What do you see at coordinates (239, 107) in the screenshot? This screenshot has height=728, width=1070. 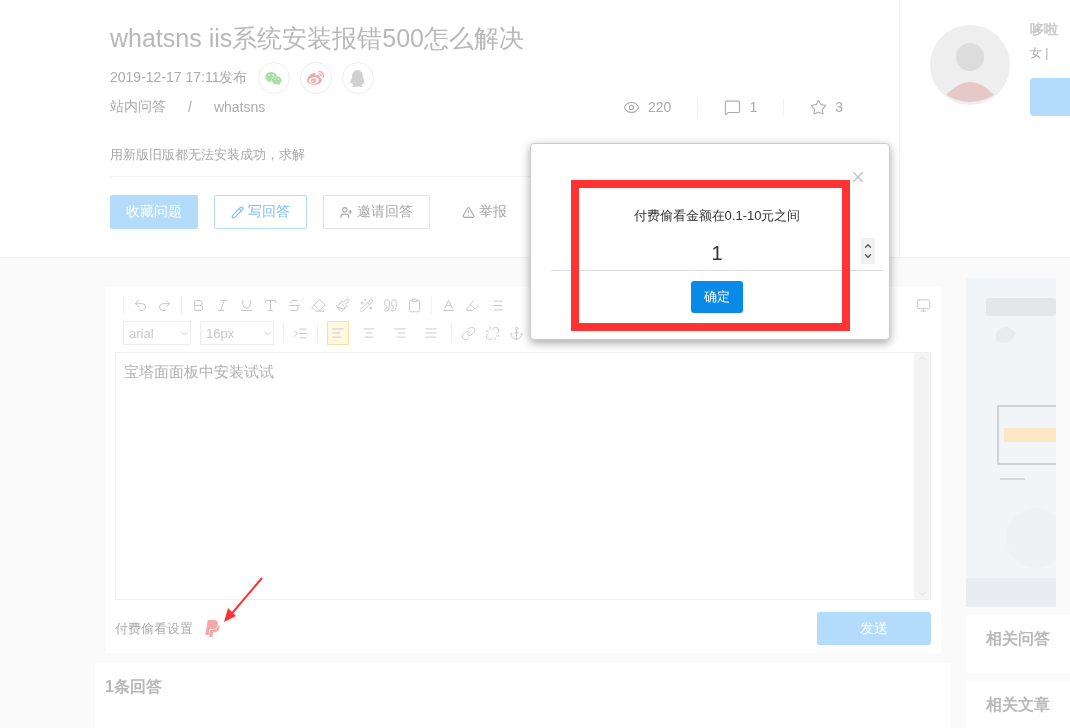 I see `breadcrumb-link: whatsns` at bounding box center [239, 107].